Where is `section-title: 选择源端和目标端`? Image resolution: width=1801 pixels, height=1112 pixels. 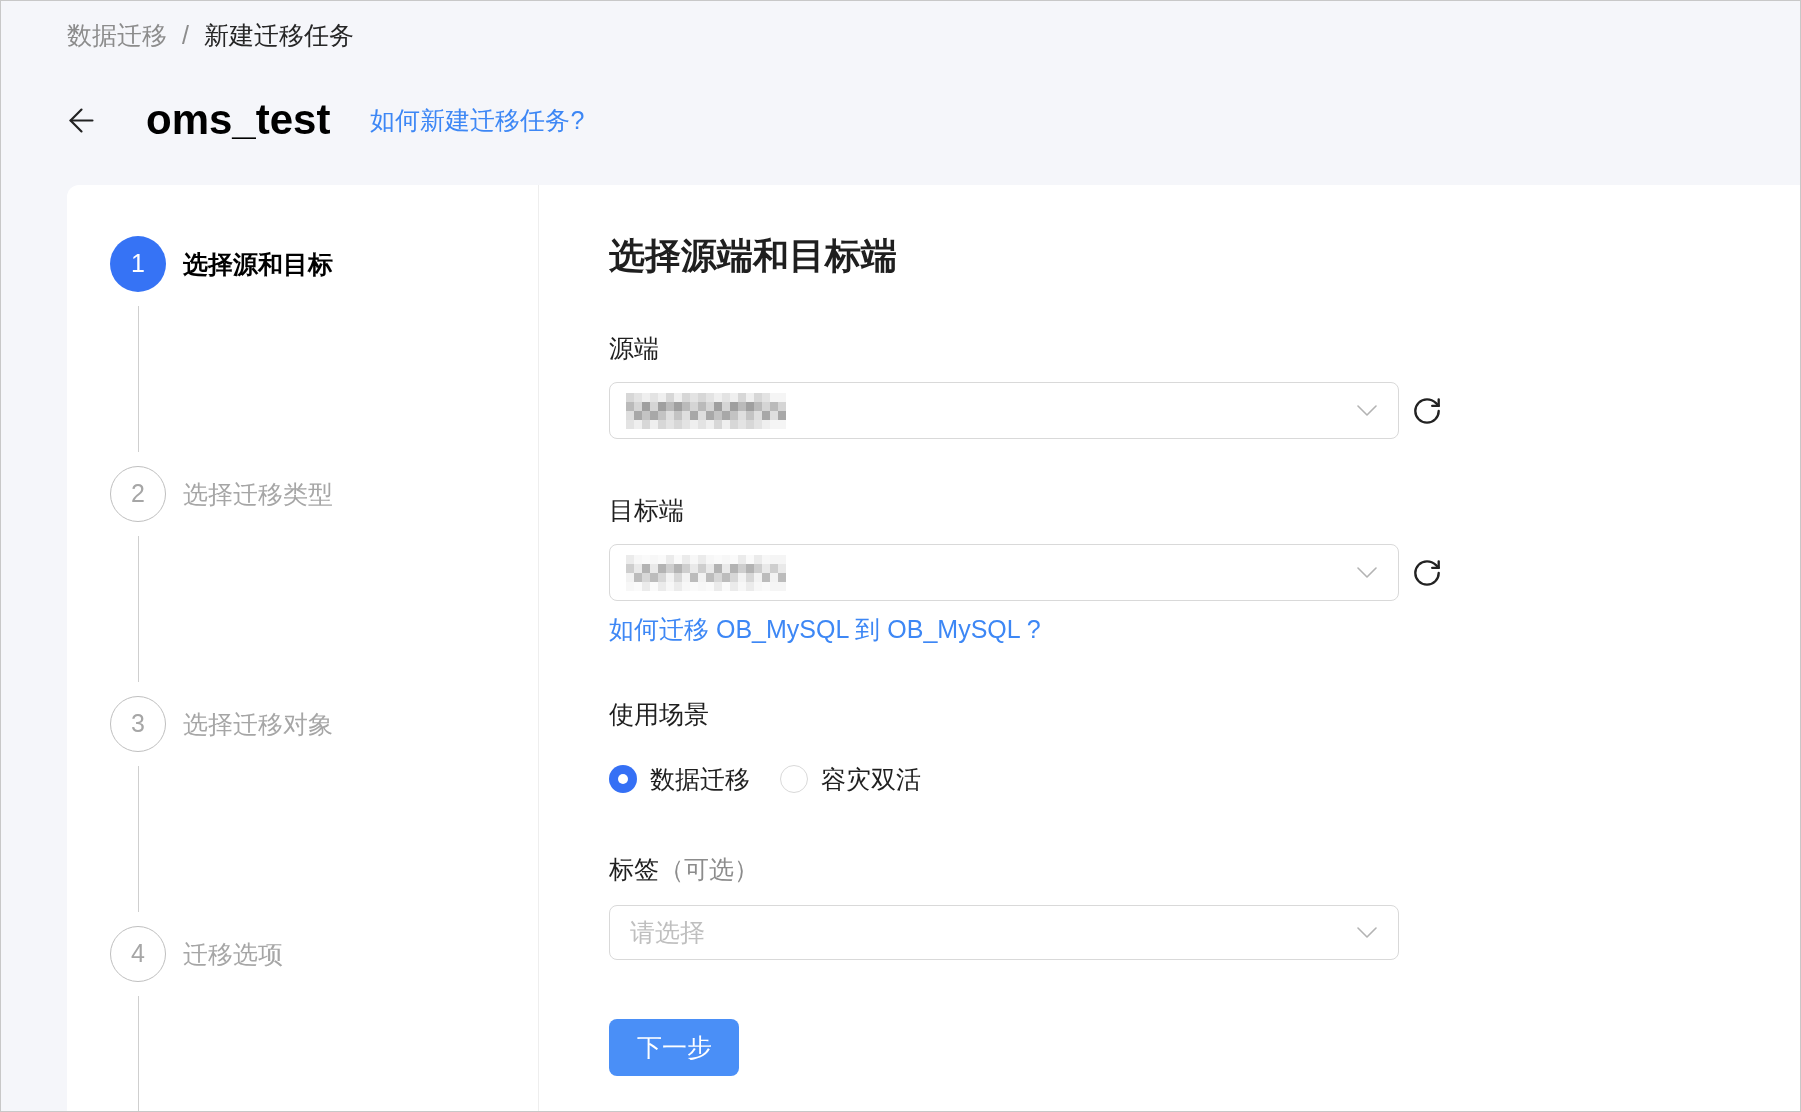 section-title: 选择源端和目标端 is located at coordinates (753, 256).